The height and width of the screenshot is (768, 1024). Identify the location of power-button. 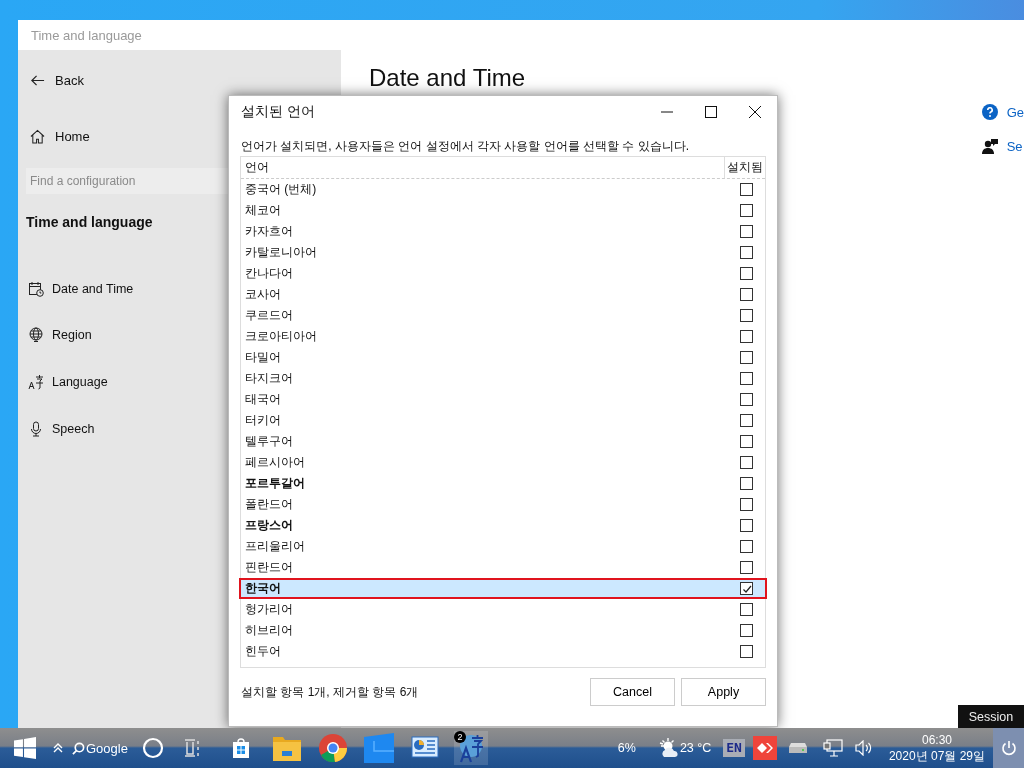
(1008, 748).